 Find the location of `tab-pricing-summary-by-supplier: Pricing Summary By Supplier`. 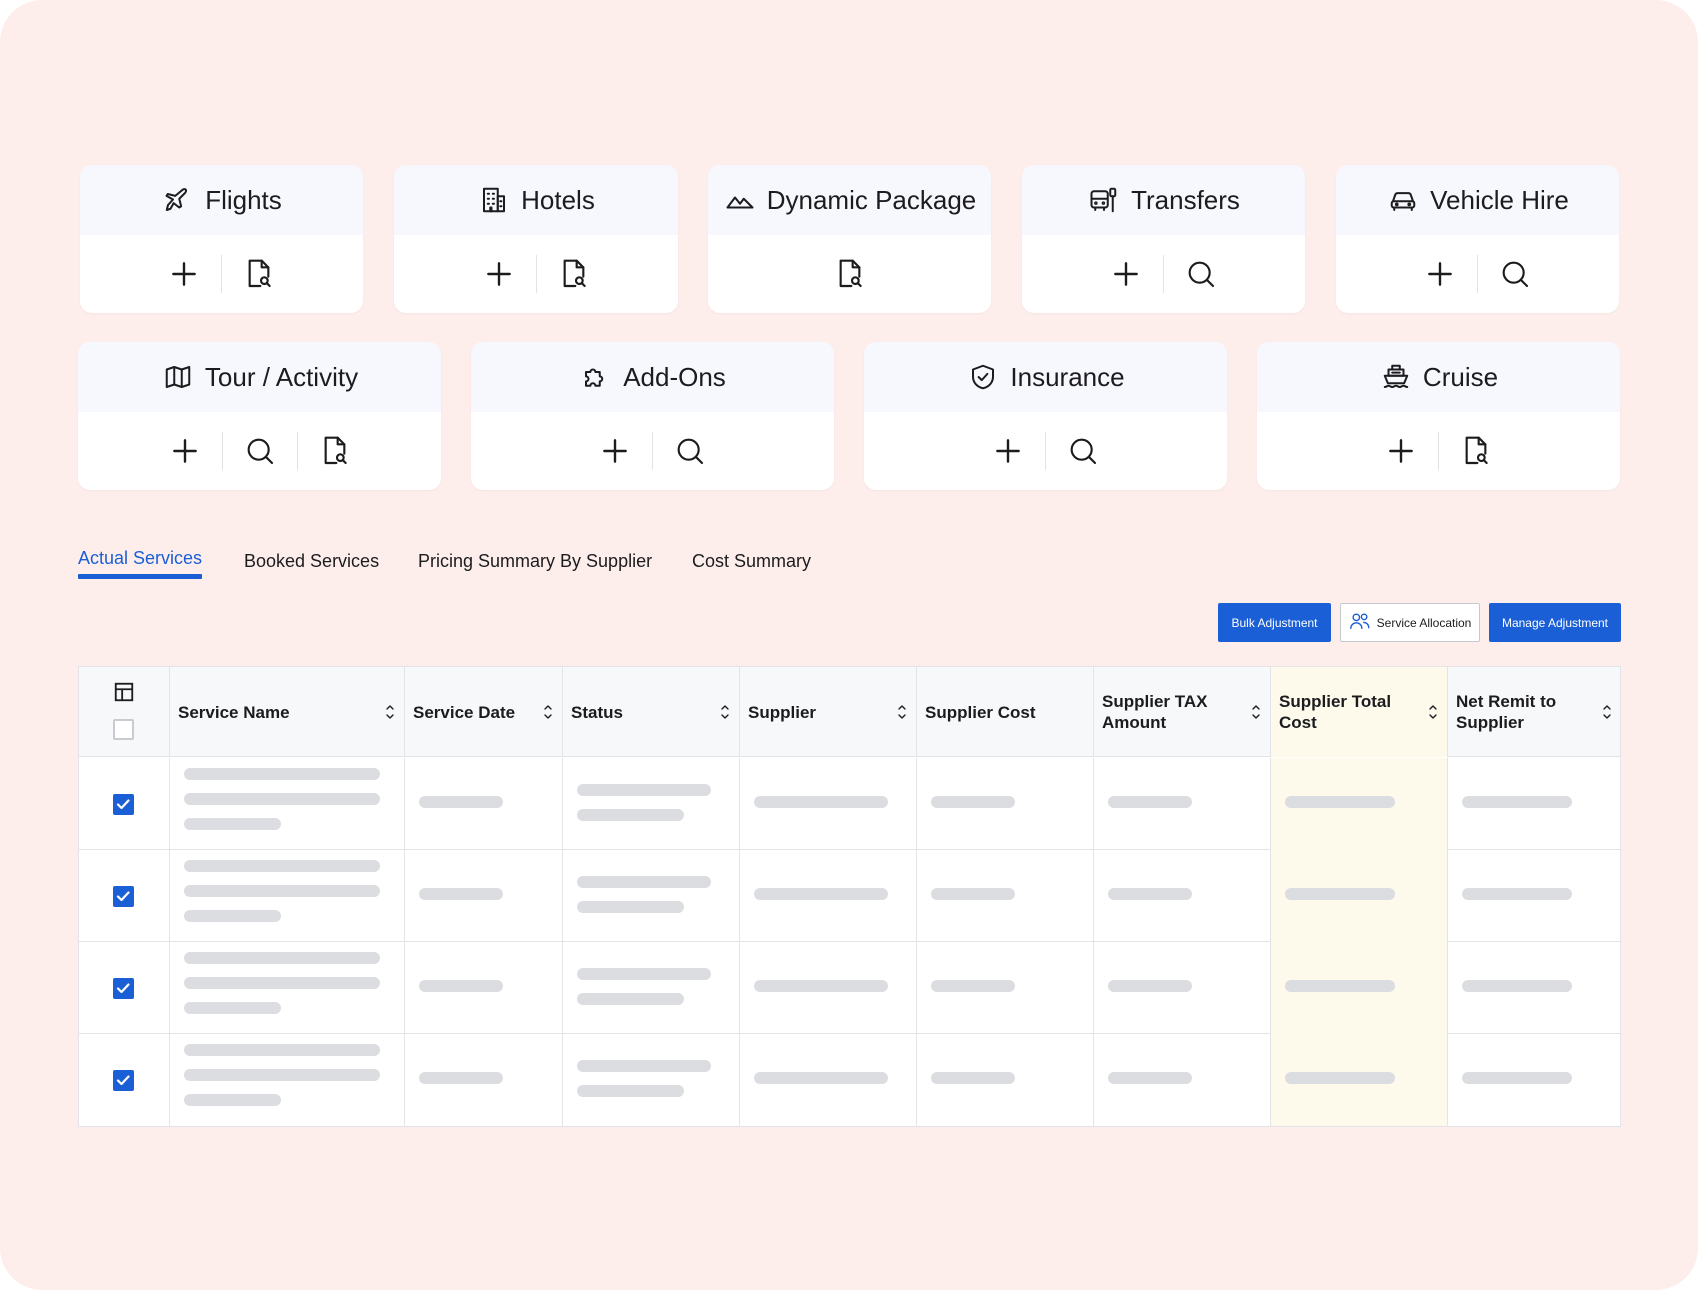

tab-pricing-summary-by-supplier: Pricing Summary By Supplier is located at coordinates (535, 566).